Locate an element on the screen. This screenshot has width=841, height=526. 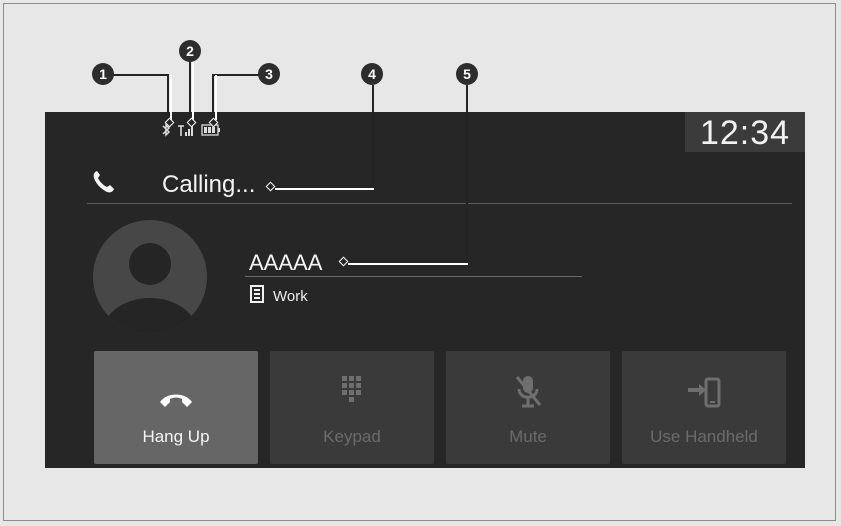
person-icon is located at coordinates (150, 288).